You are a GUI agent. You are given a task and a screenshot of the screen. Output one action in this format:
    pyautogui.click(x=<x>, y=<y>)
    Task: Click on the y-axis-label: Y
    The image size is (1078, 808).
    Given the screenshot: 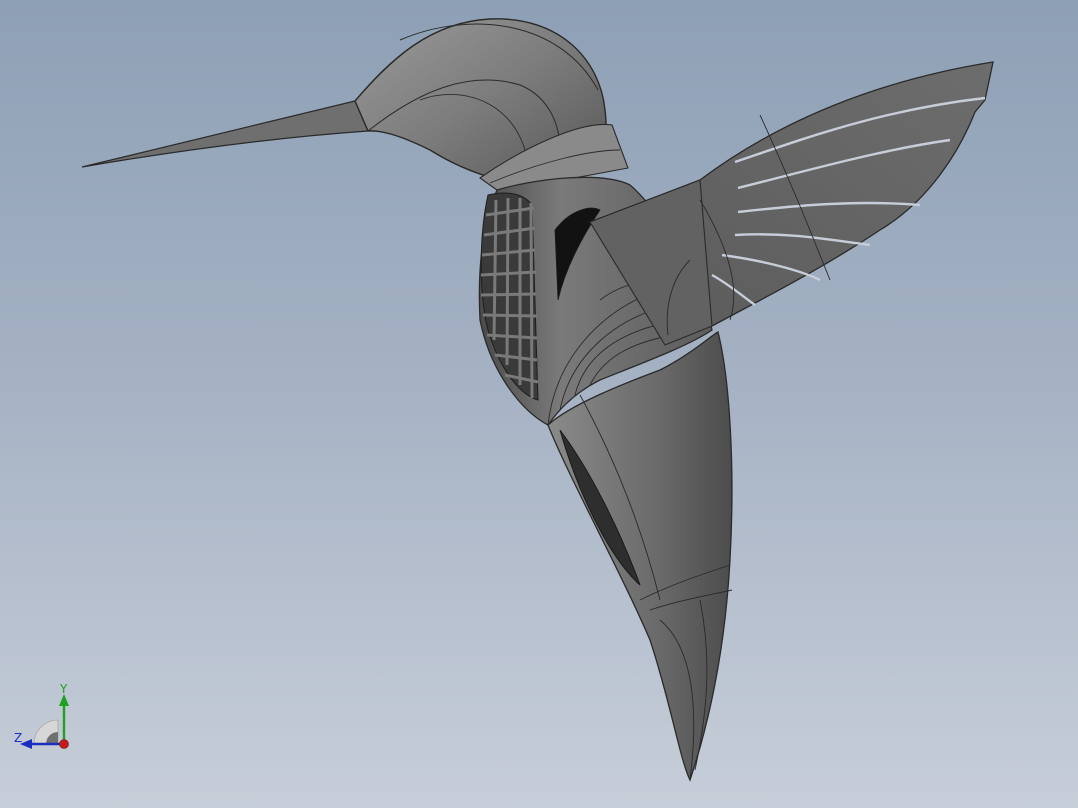 What is the action you would take?
    pyautogui.click(x=63, y=690)
    